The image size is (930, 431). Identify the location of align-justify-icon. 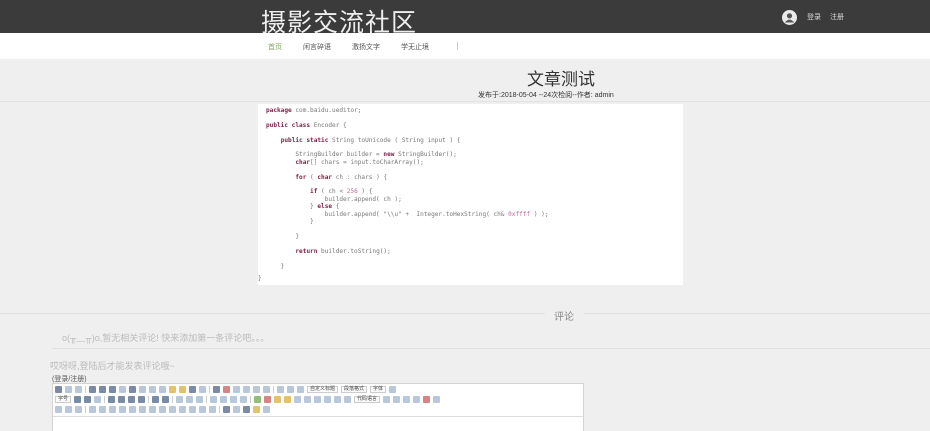
(142, 399).